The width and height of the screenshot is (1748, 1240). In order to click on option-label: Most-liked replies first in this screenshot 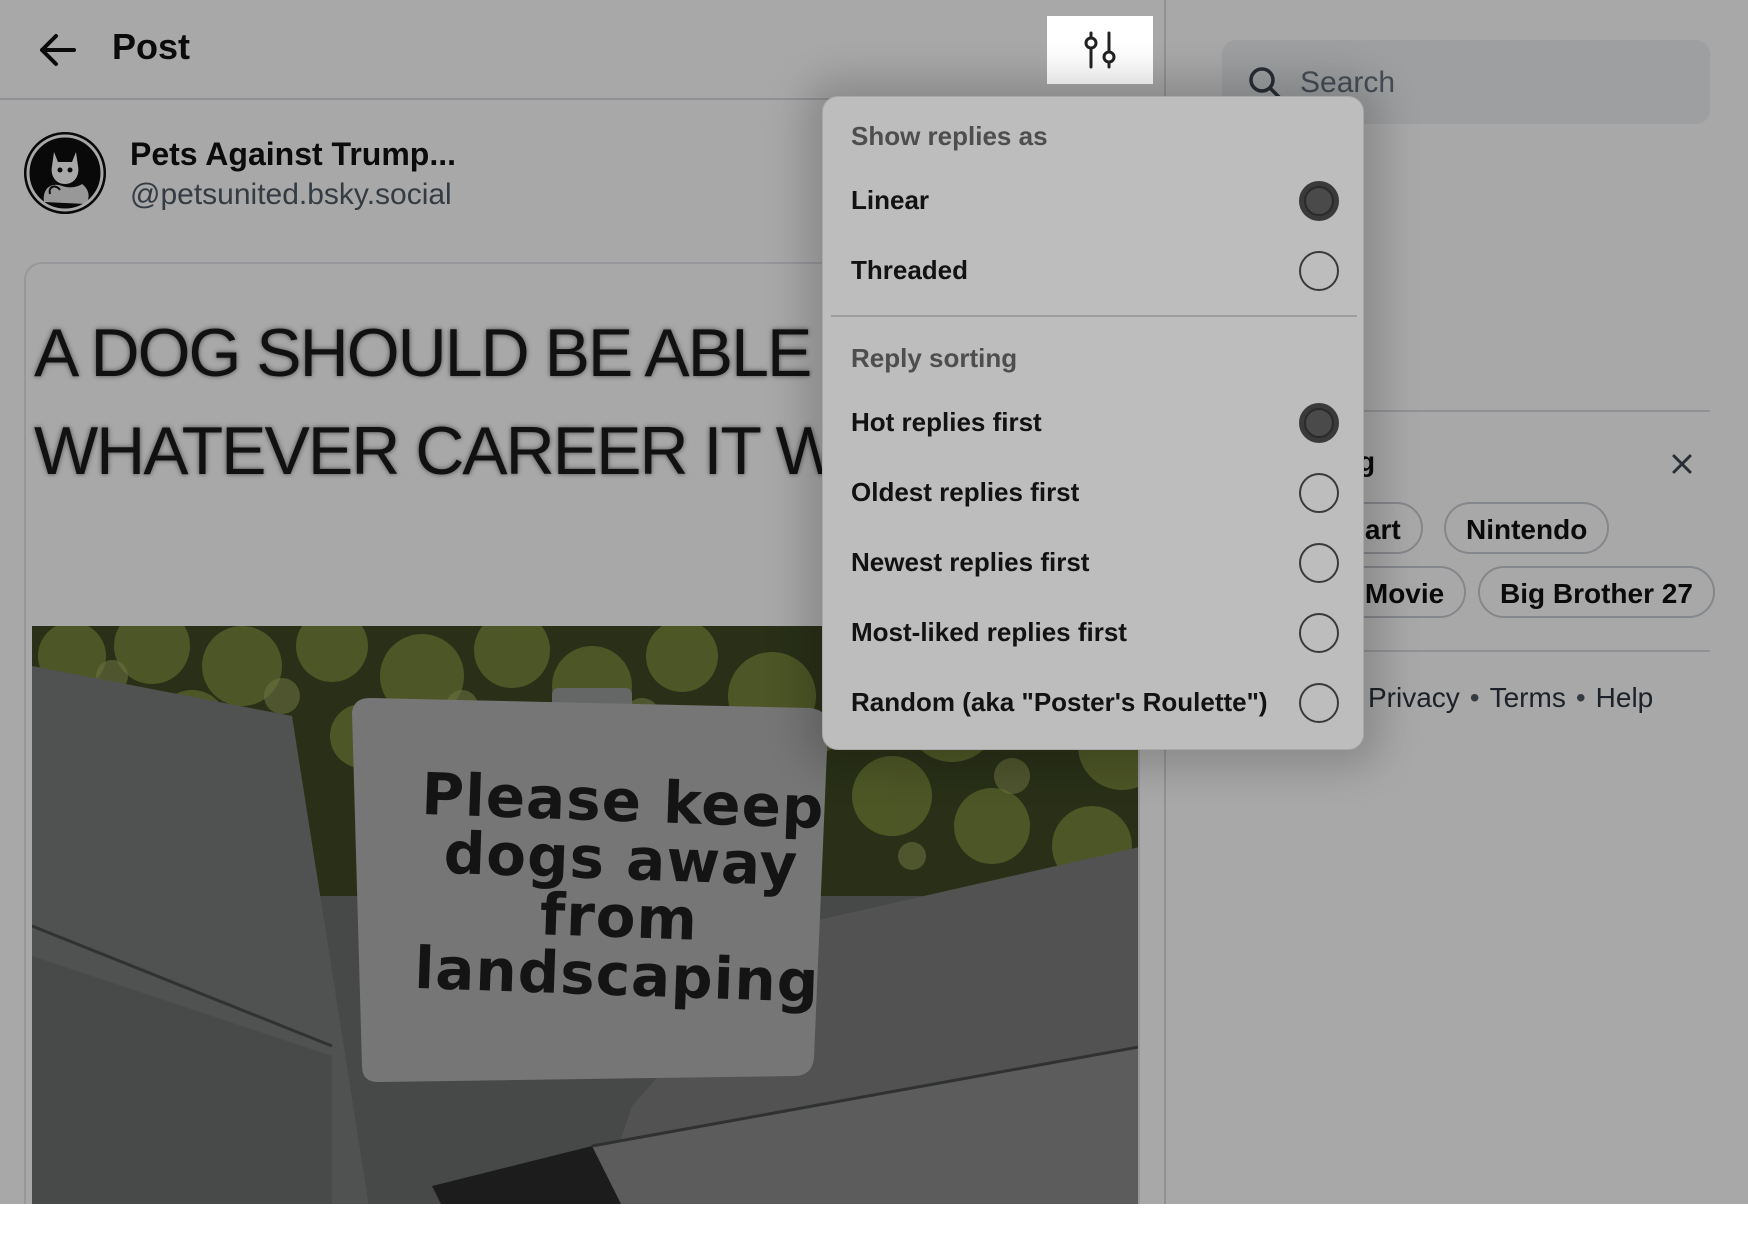, I will do `click(989, 632)`.